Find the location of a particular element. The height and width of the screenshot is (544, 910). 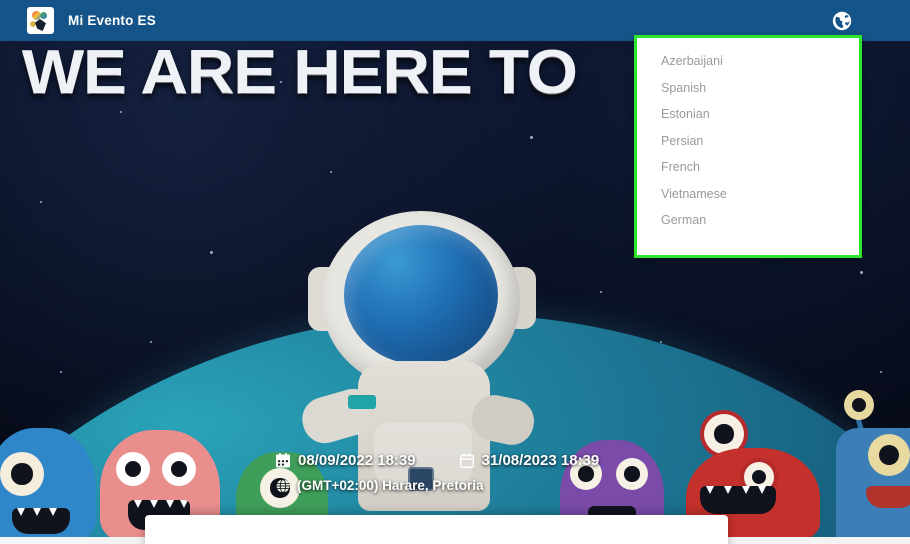

event-end-datetime: 31/08/2023 18:39 is located at coordinates (529, 460).